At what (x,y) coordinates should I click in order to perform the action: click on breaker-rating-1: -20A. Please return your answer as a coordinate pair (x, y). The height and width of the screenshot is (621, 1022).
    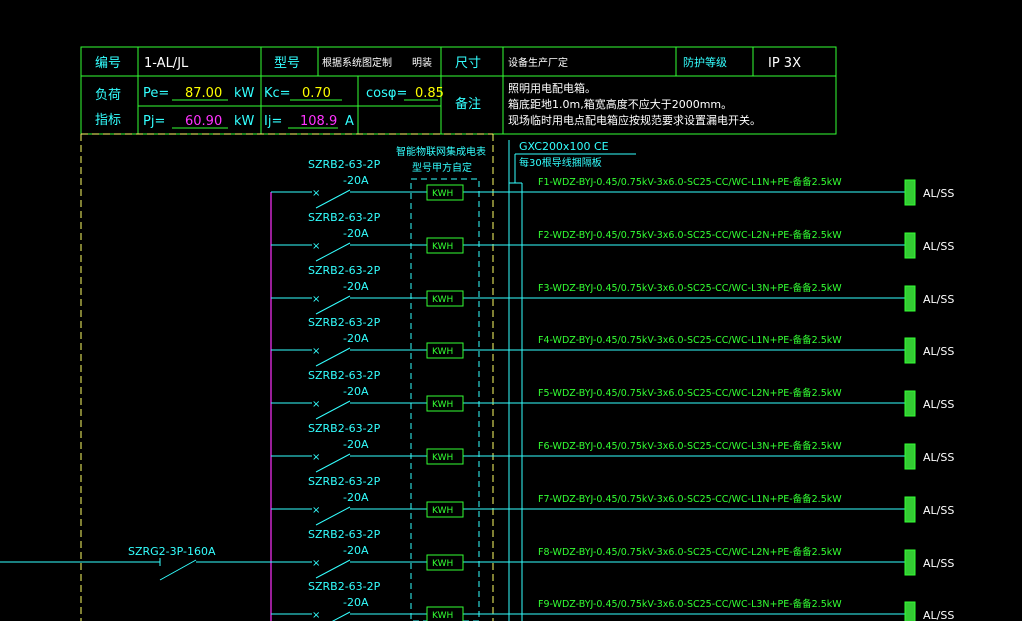
    Looking at the image, I should click on (356, 180).